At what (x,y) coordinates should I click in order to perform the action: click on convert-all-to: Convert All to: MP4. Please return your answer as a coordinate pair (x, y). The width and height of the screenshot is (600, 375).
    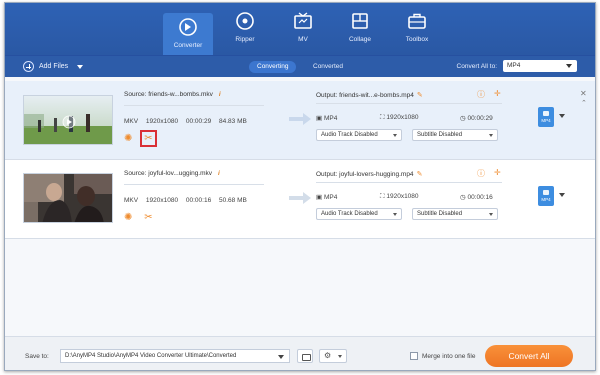
    Looking at the image, I should click on (517, 66).